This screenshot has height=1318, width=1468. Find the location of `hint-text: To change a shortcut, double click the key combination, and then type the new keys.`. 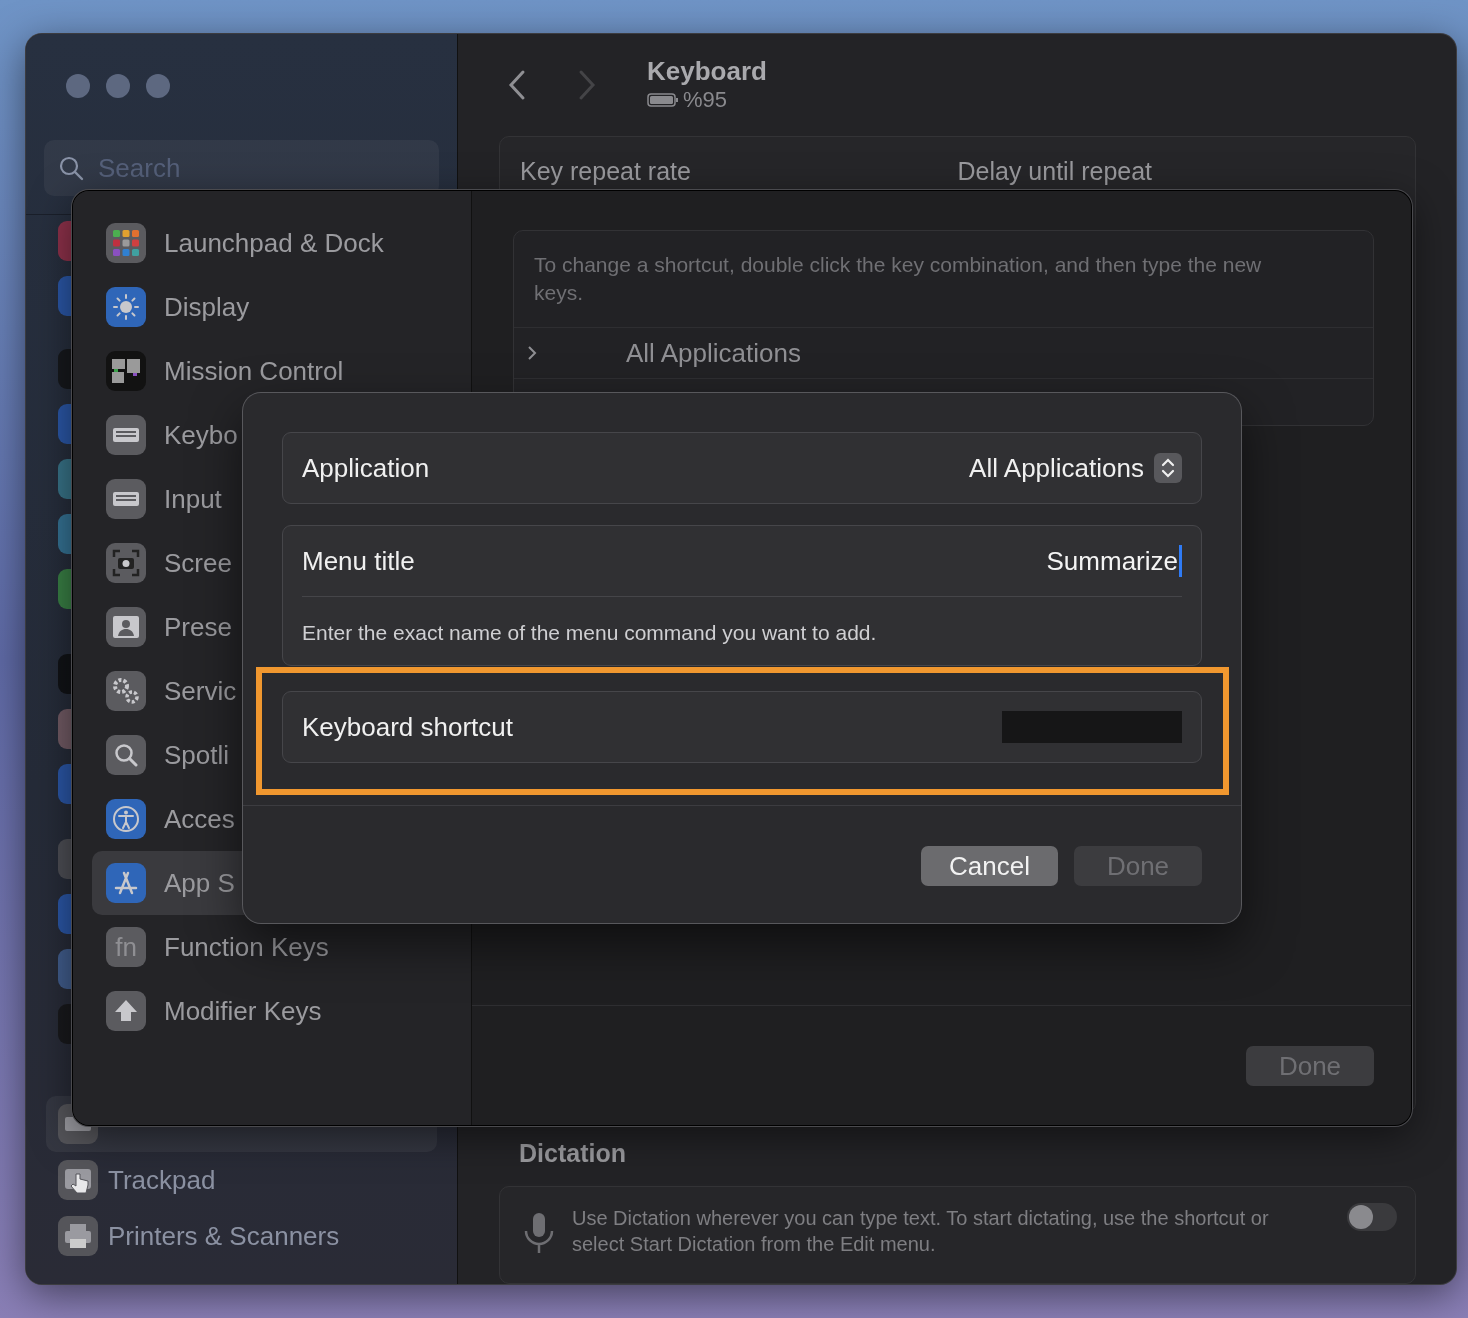

hint-text: To change a shortcut, double click the key combination, and then type the new keys. is located at coordinates (943, 279).